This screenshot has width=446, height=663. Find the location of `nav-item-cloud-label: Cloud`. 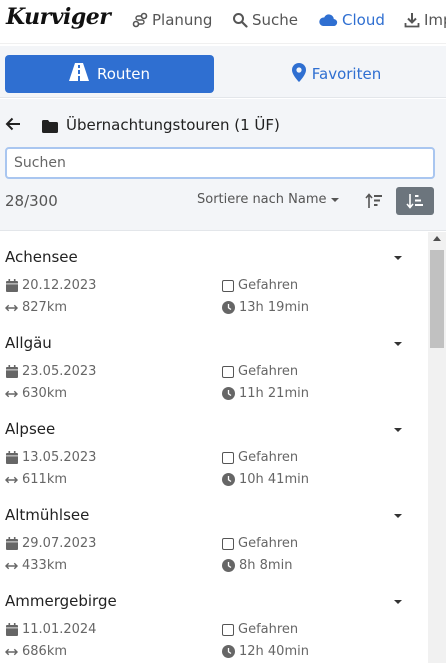

nav-item-cloud-label: Cloud is located at coordinates (363, 20).